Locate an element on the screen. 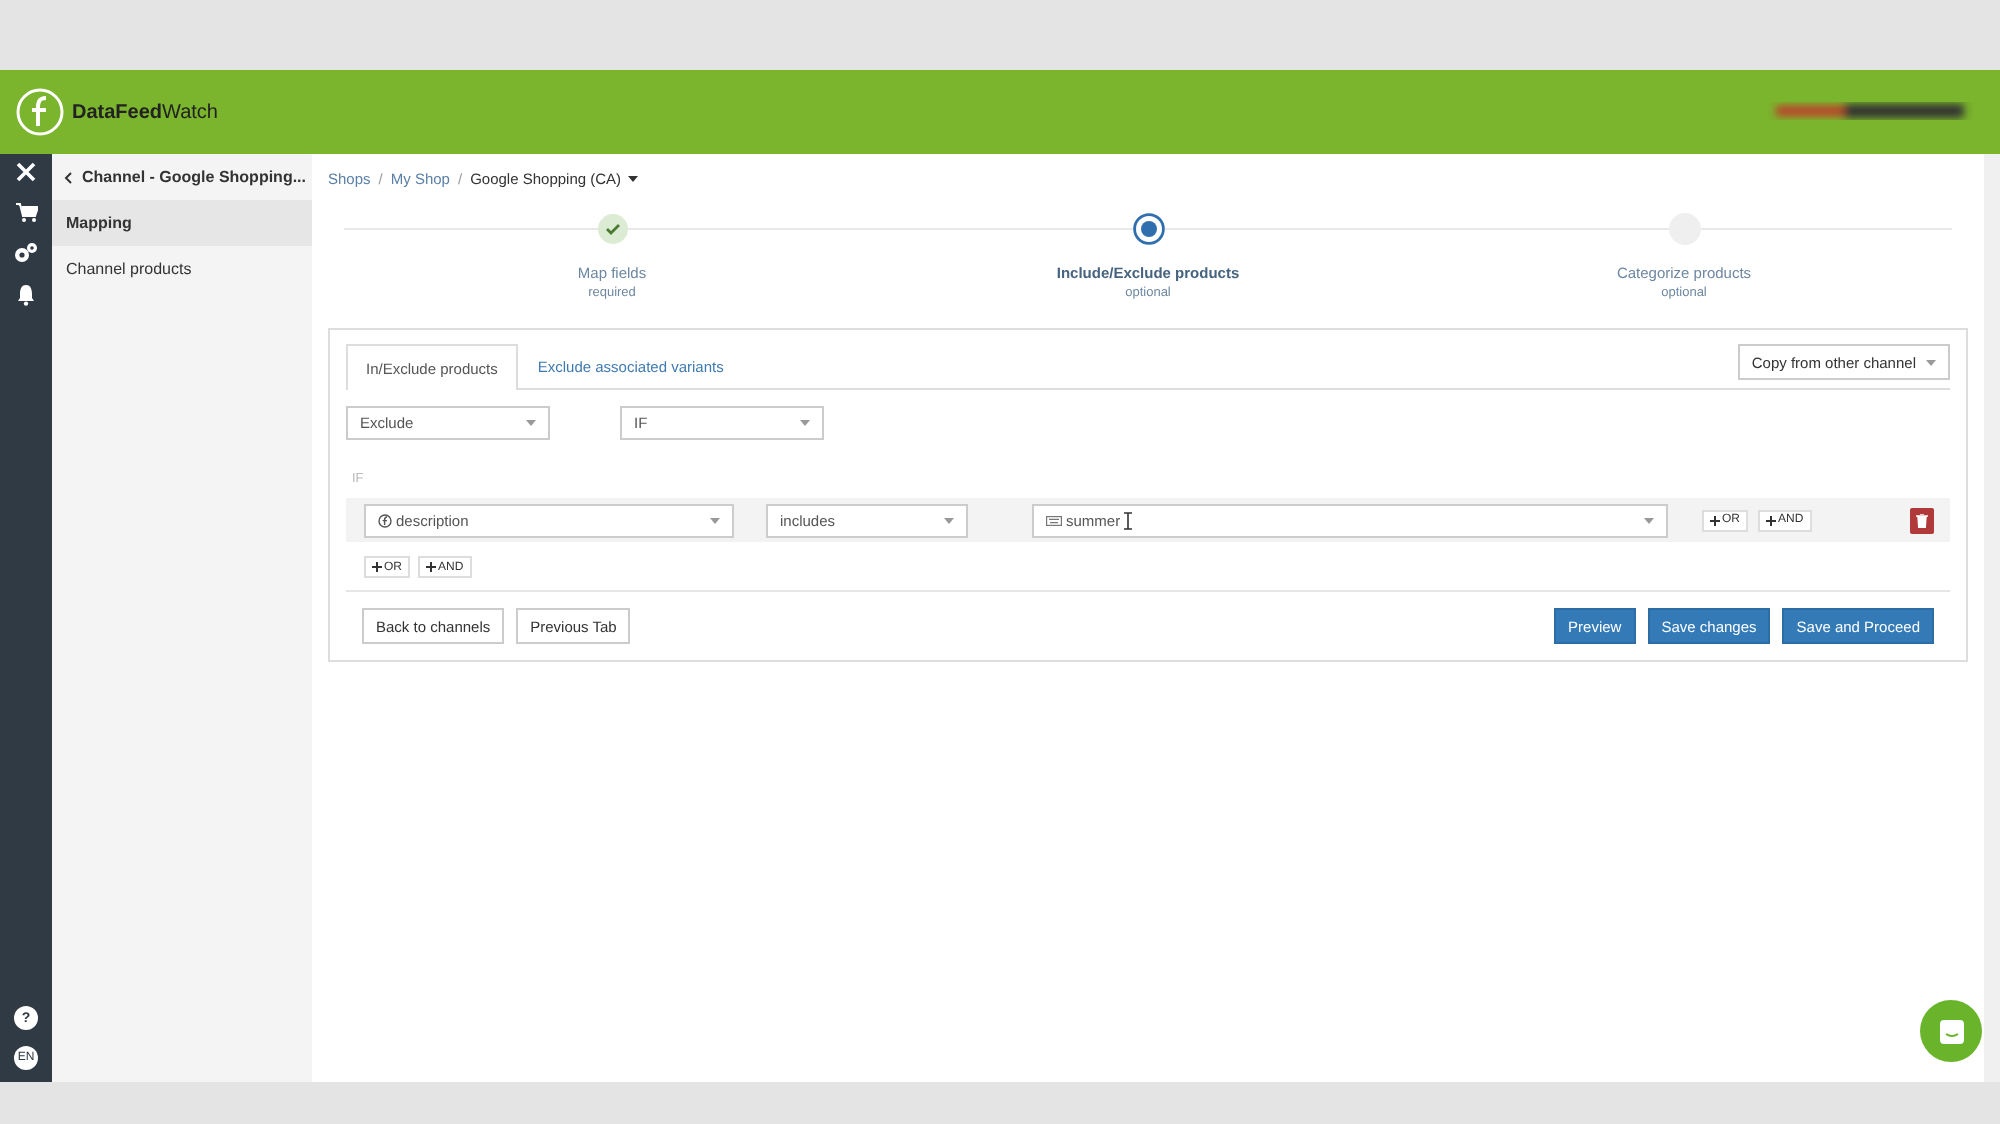 This screenshot has width=2000, height=1124. settings-icon is located at coordinates (26, 253).